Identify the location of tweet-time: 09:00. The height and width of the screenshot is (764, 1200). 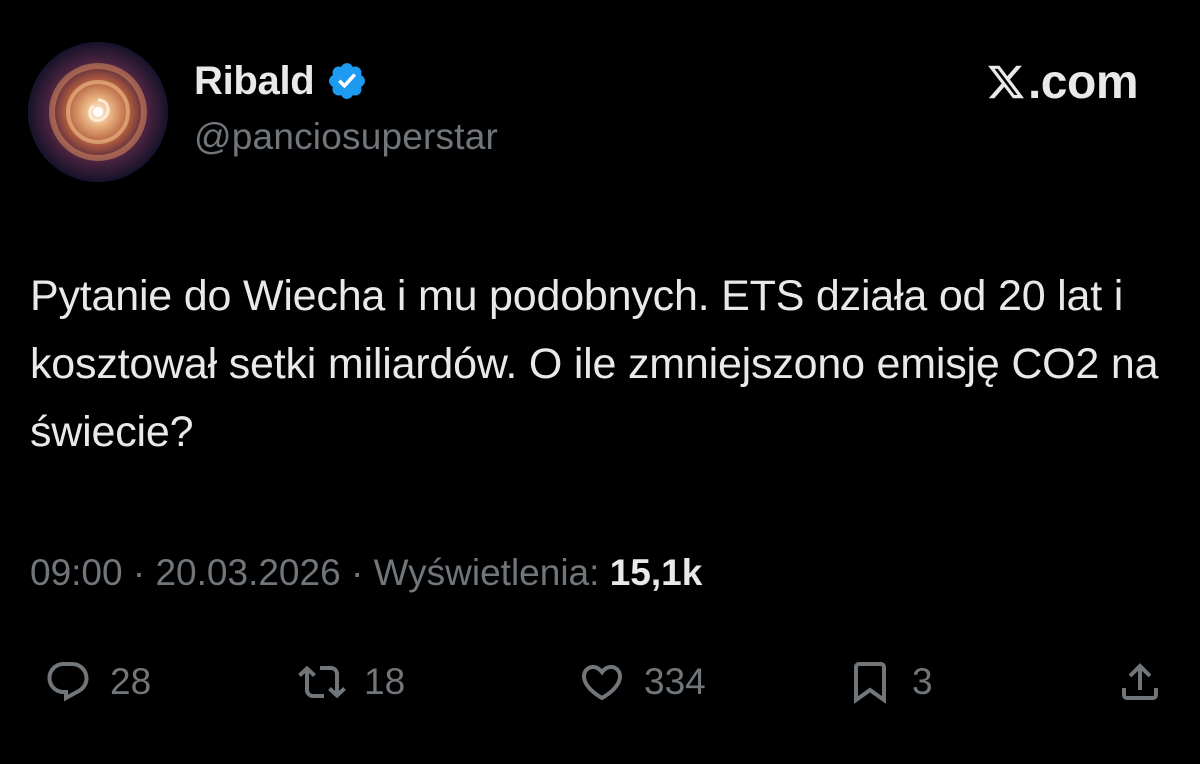
(76, 572).